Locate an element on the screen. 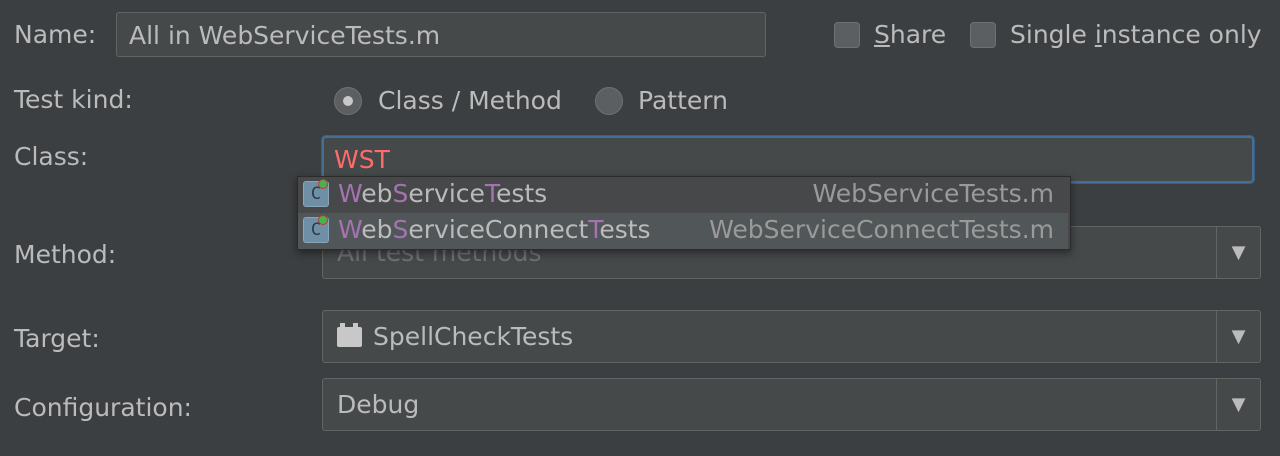 This screenshot has width=1280, height=456. target-combobox: SpellCheckTests ▼ is located at coordinates (791, 336).